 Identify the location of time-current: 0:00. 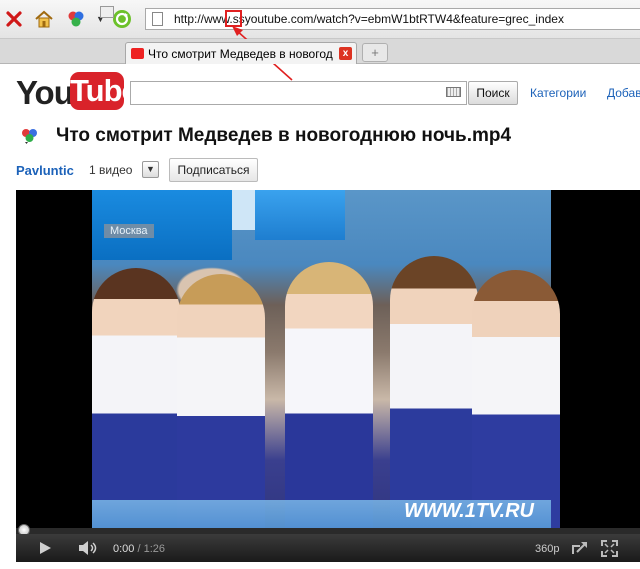
(124, 549).